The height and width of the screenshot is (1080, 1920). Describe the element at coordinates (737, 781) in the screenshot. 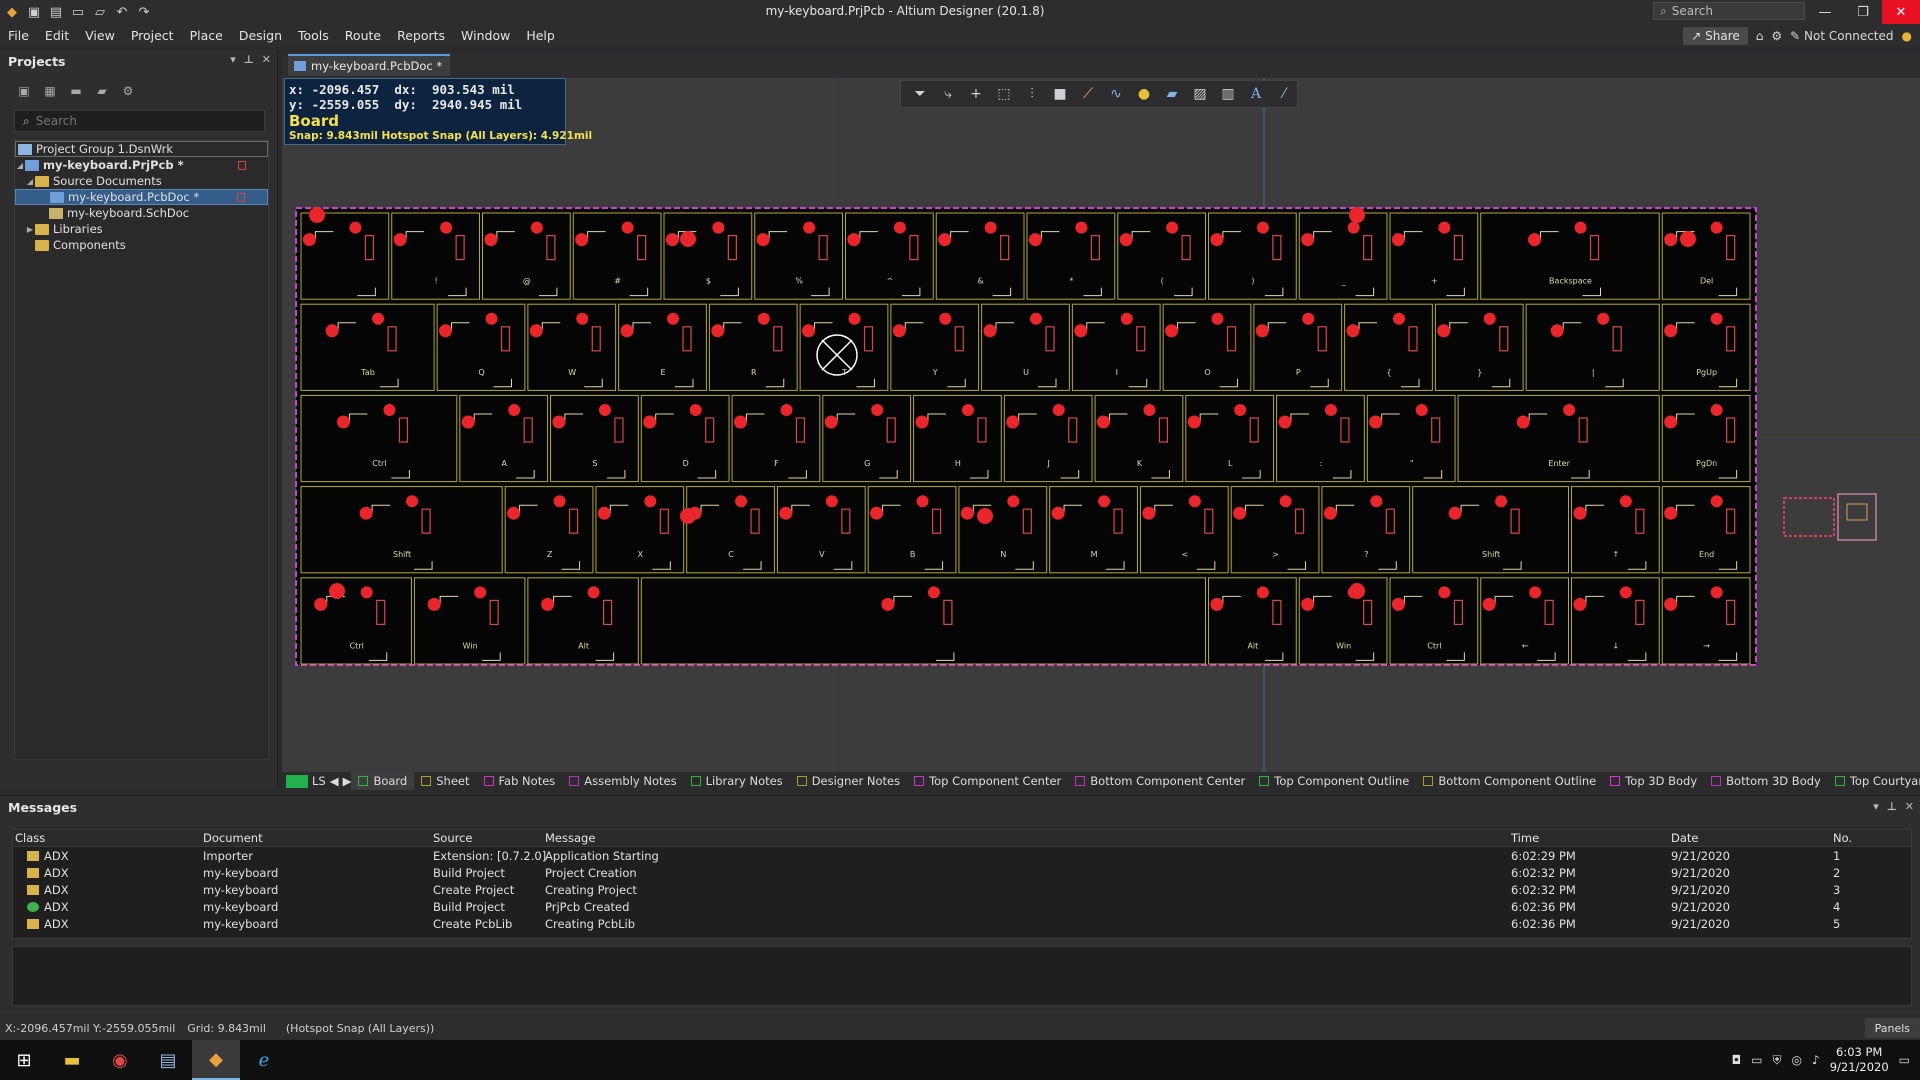

I see `layer-tab: Library Notes` at that location.